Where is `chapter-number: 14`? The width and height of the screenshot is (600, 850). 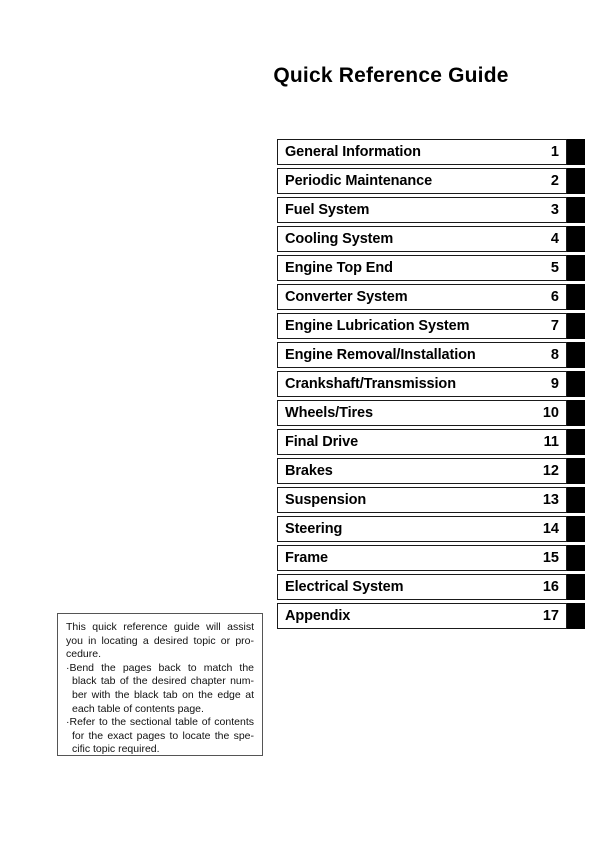 chapter-number: 14 is located at coordinates (550, 528).